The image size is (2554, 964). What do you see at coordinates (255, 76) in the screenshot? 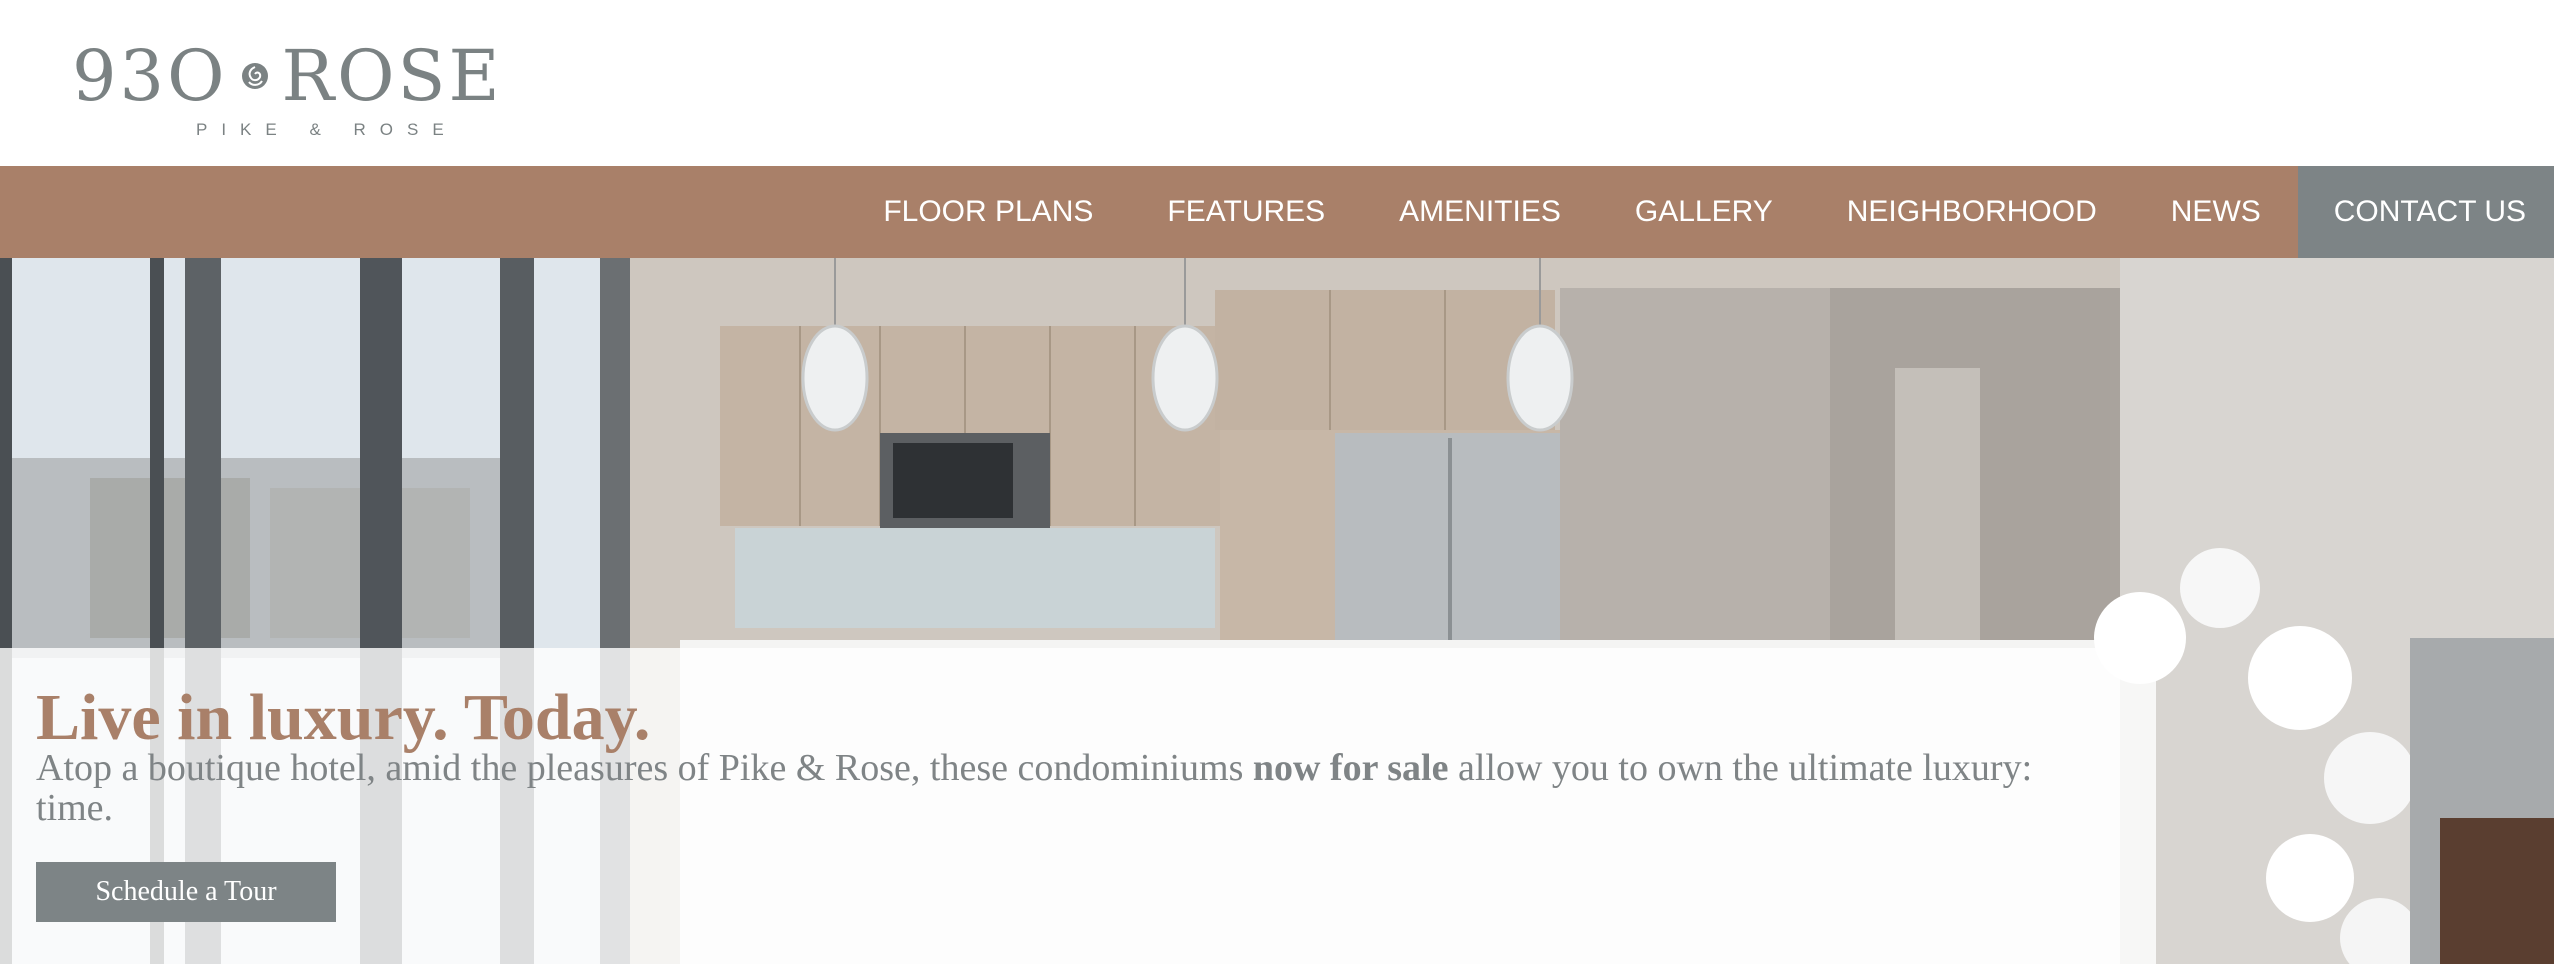
I see `rose-icon` at bounding box center [255, 76].